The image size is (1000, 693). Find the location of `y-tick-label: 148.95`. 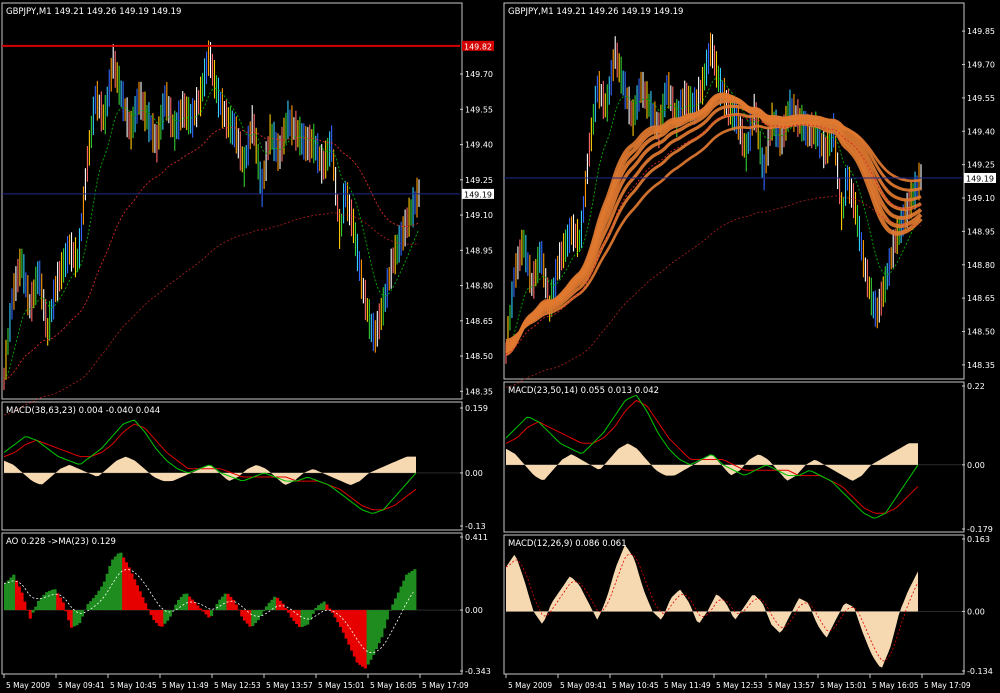

y-tick-label: 148.95 is located at coordinates (981, 231).